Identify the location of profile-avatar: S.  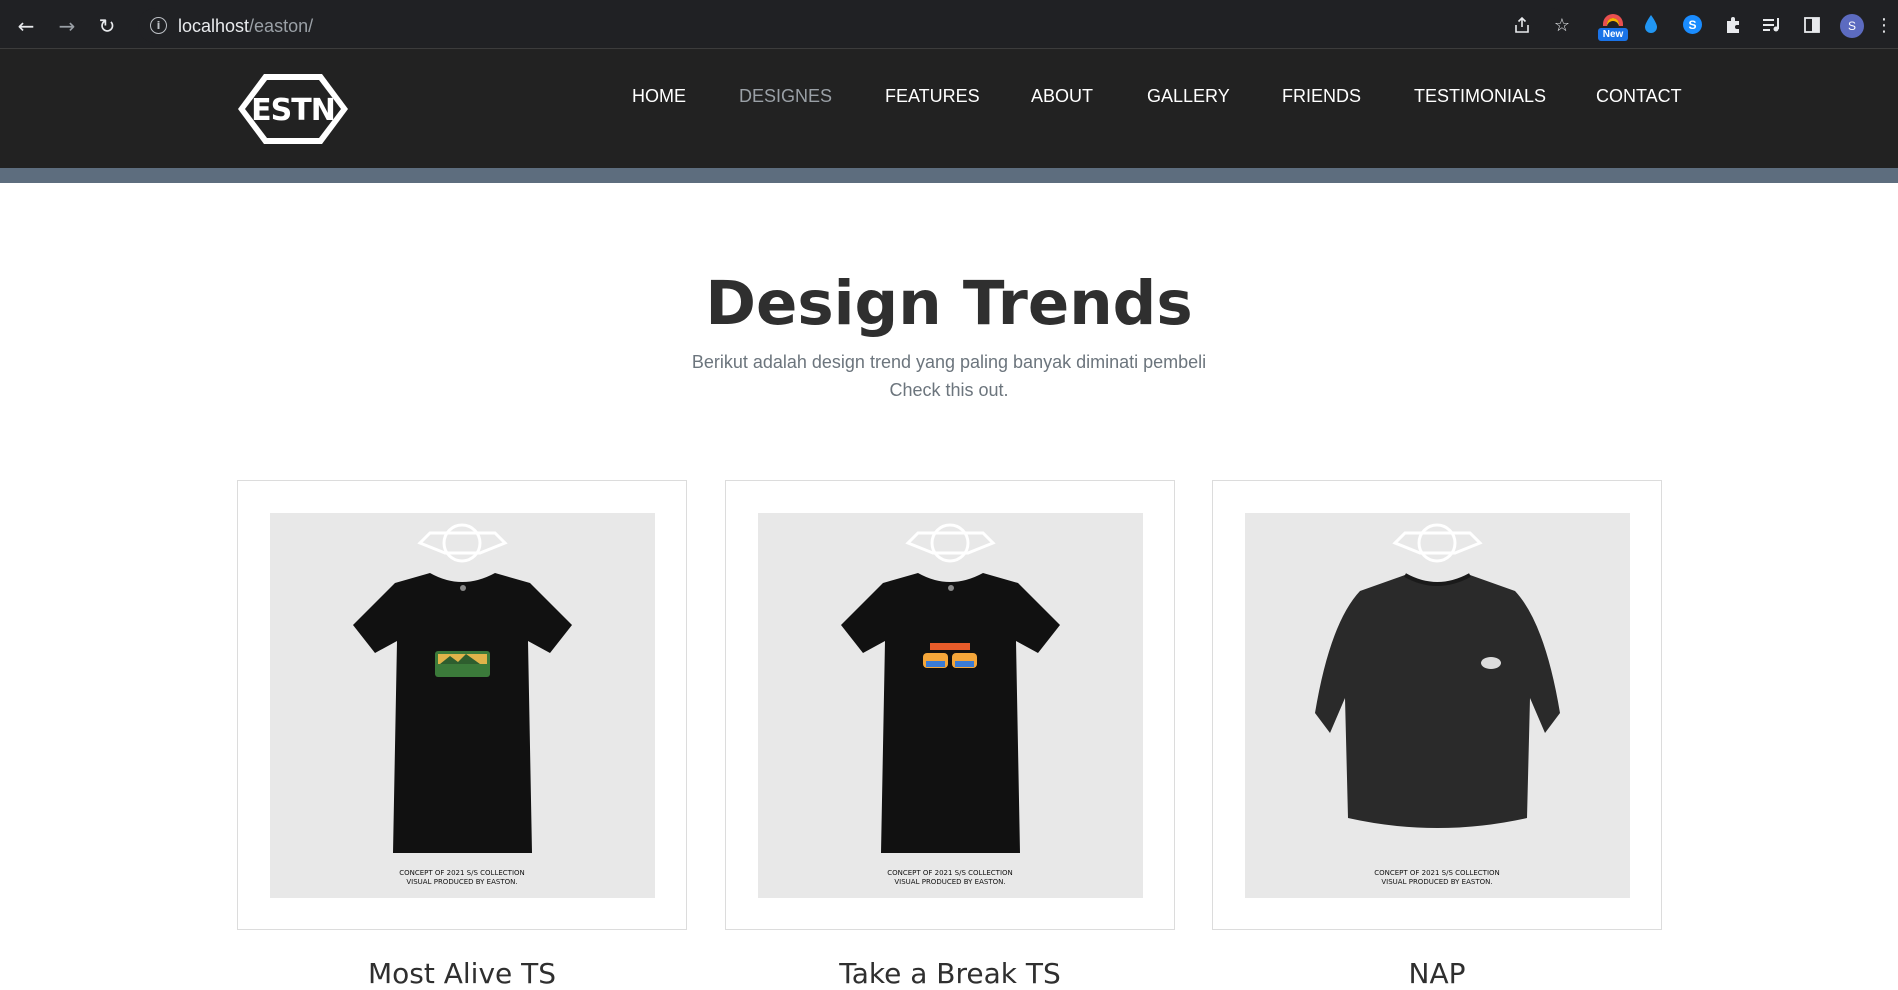
(1852, 26).